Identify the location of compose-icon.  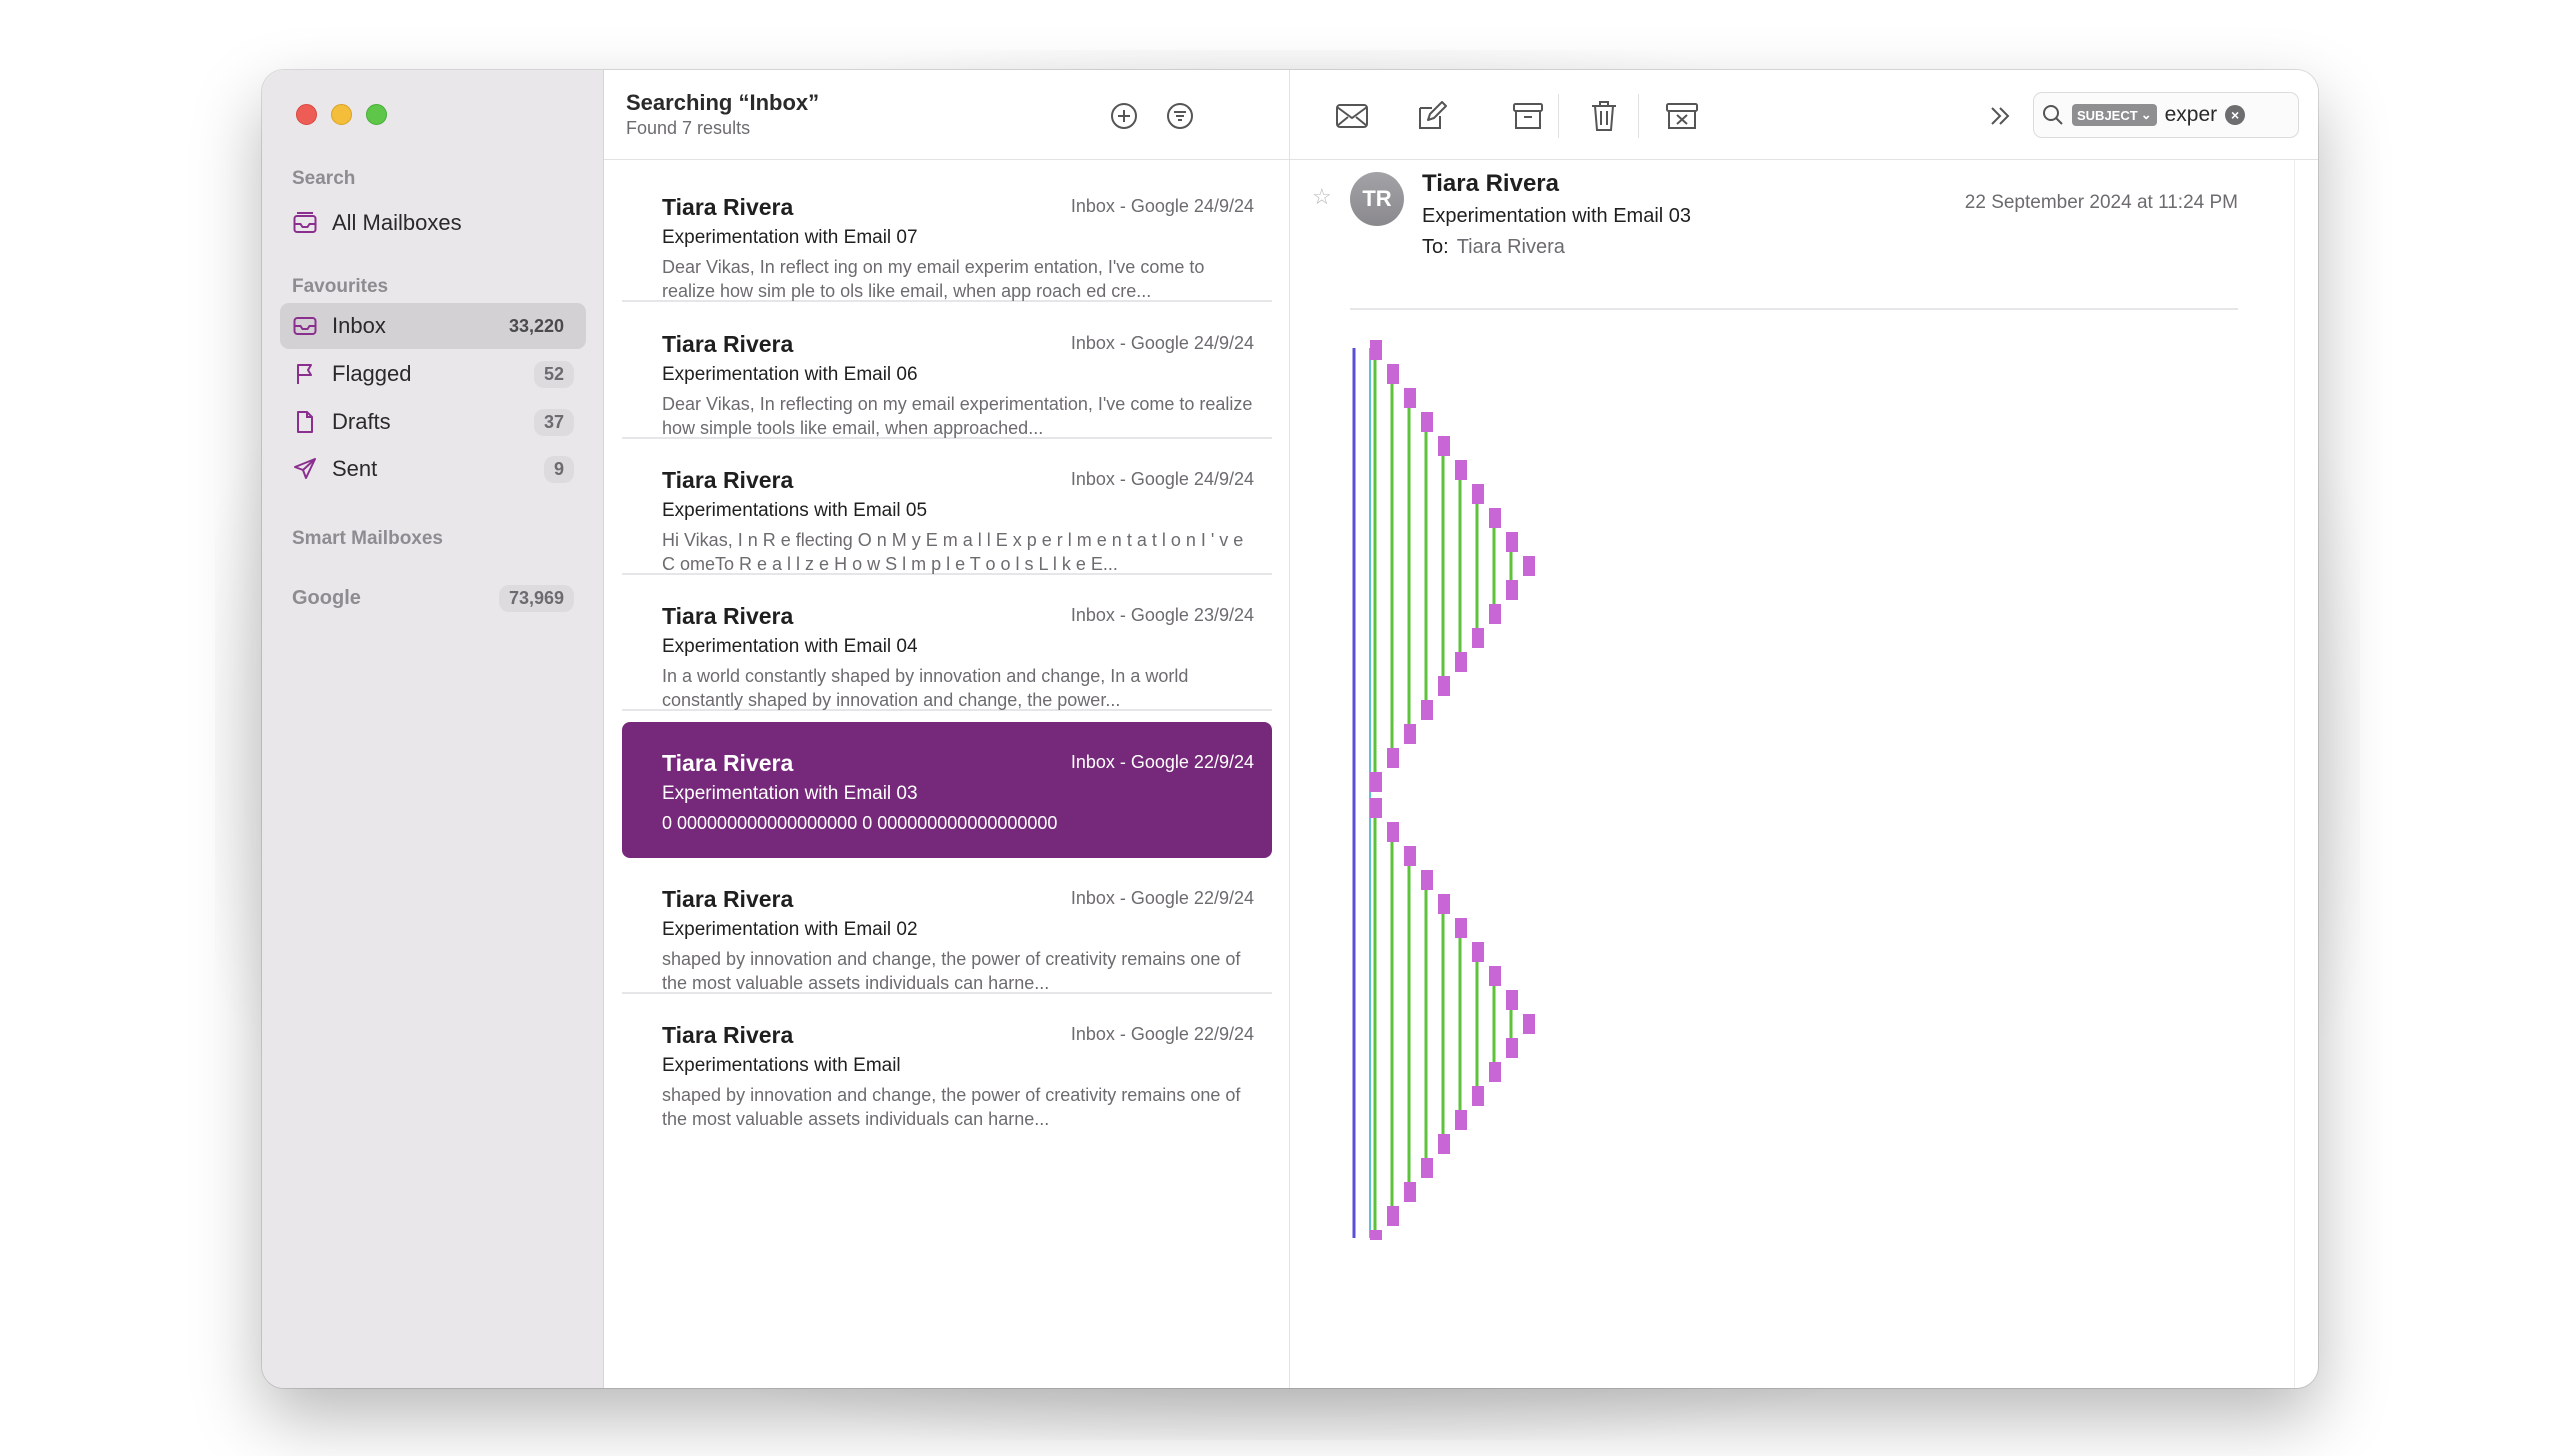
(1433, 115).